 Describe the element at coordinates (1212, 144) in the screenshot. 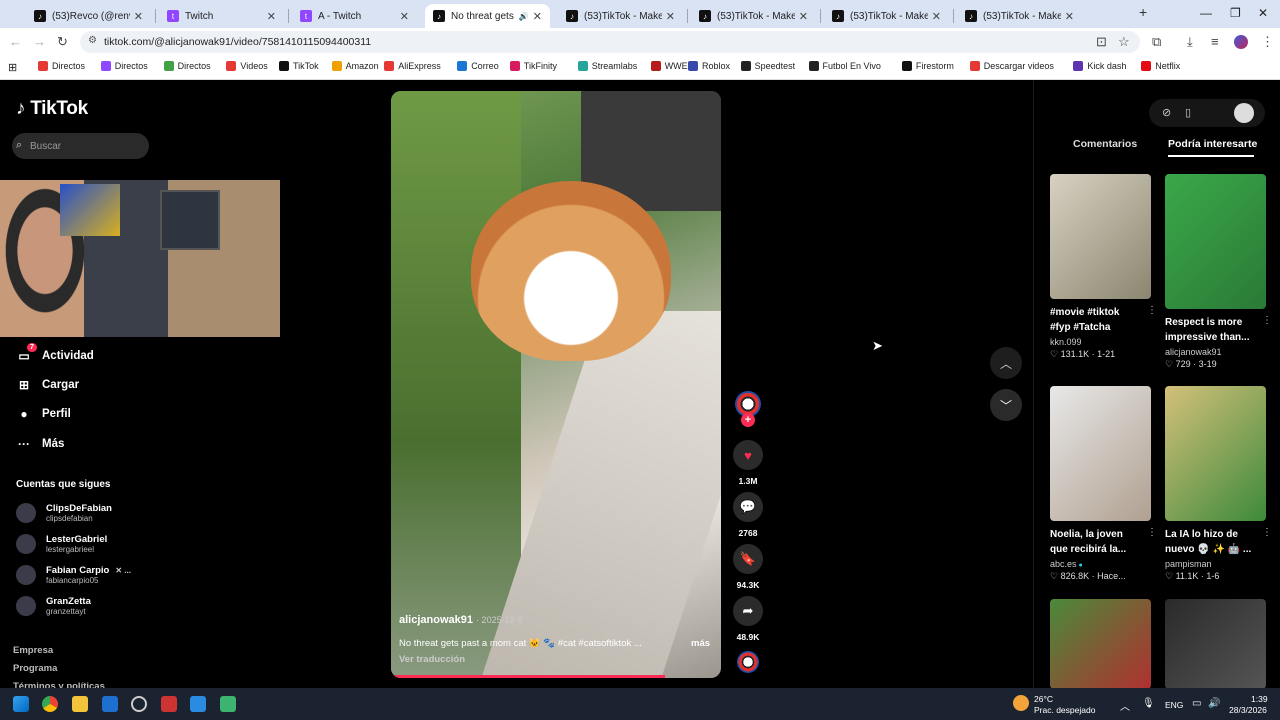

I see `tab-suggestions: Podría interesarte` at that location.